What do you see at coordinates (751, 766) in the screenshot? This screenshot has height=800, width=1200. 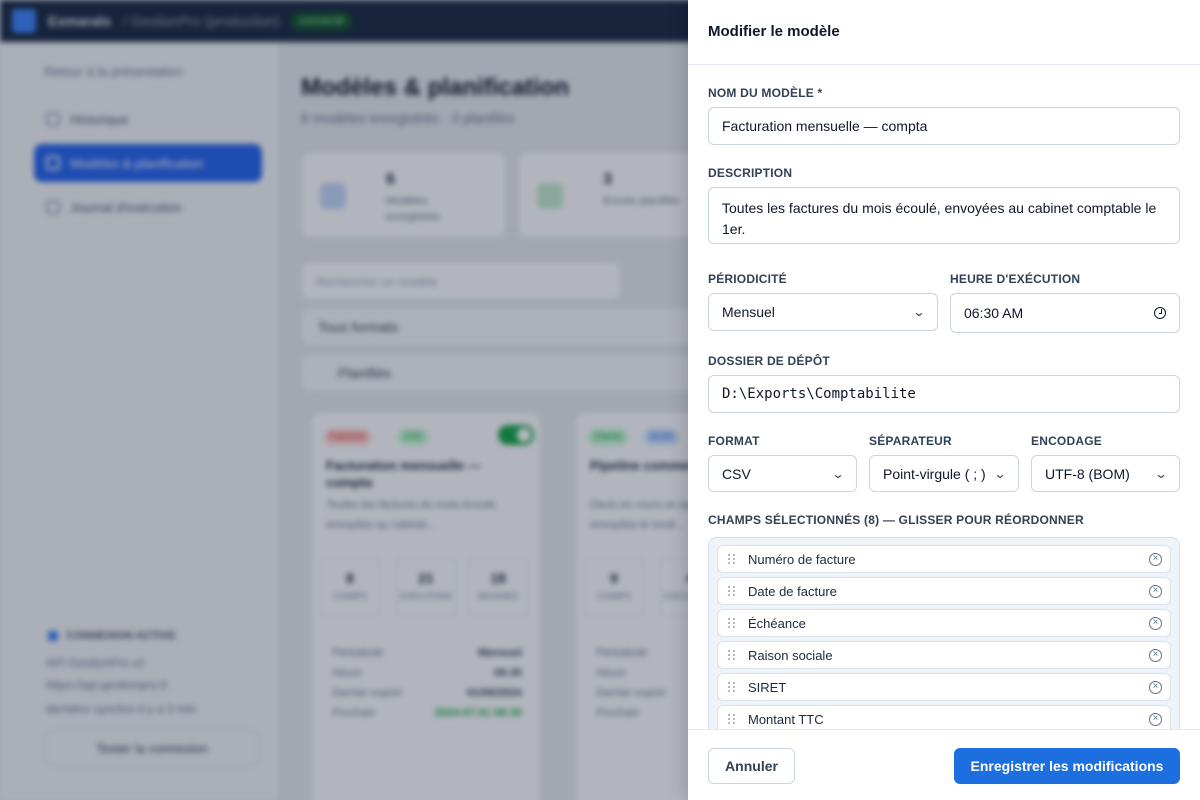 I see `cancel-button: Annuler` at bounding box center [751, 766].